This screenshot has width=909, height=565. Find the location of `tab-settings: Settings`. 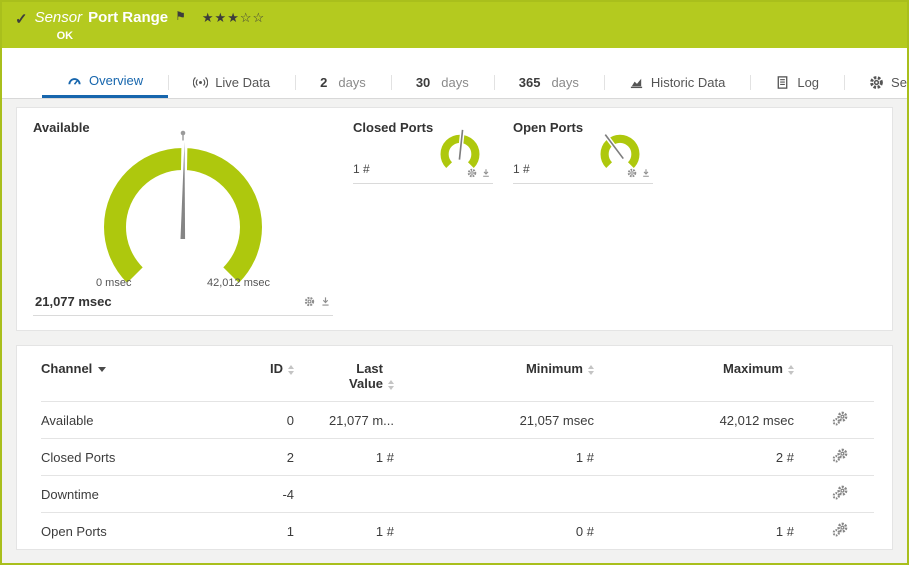

tab-settings: Settings is located at coordinates (875, 82).